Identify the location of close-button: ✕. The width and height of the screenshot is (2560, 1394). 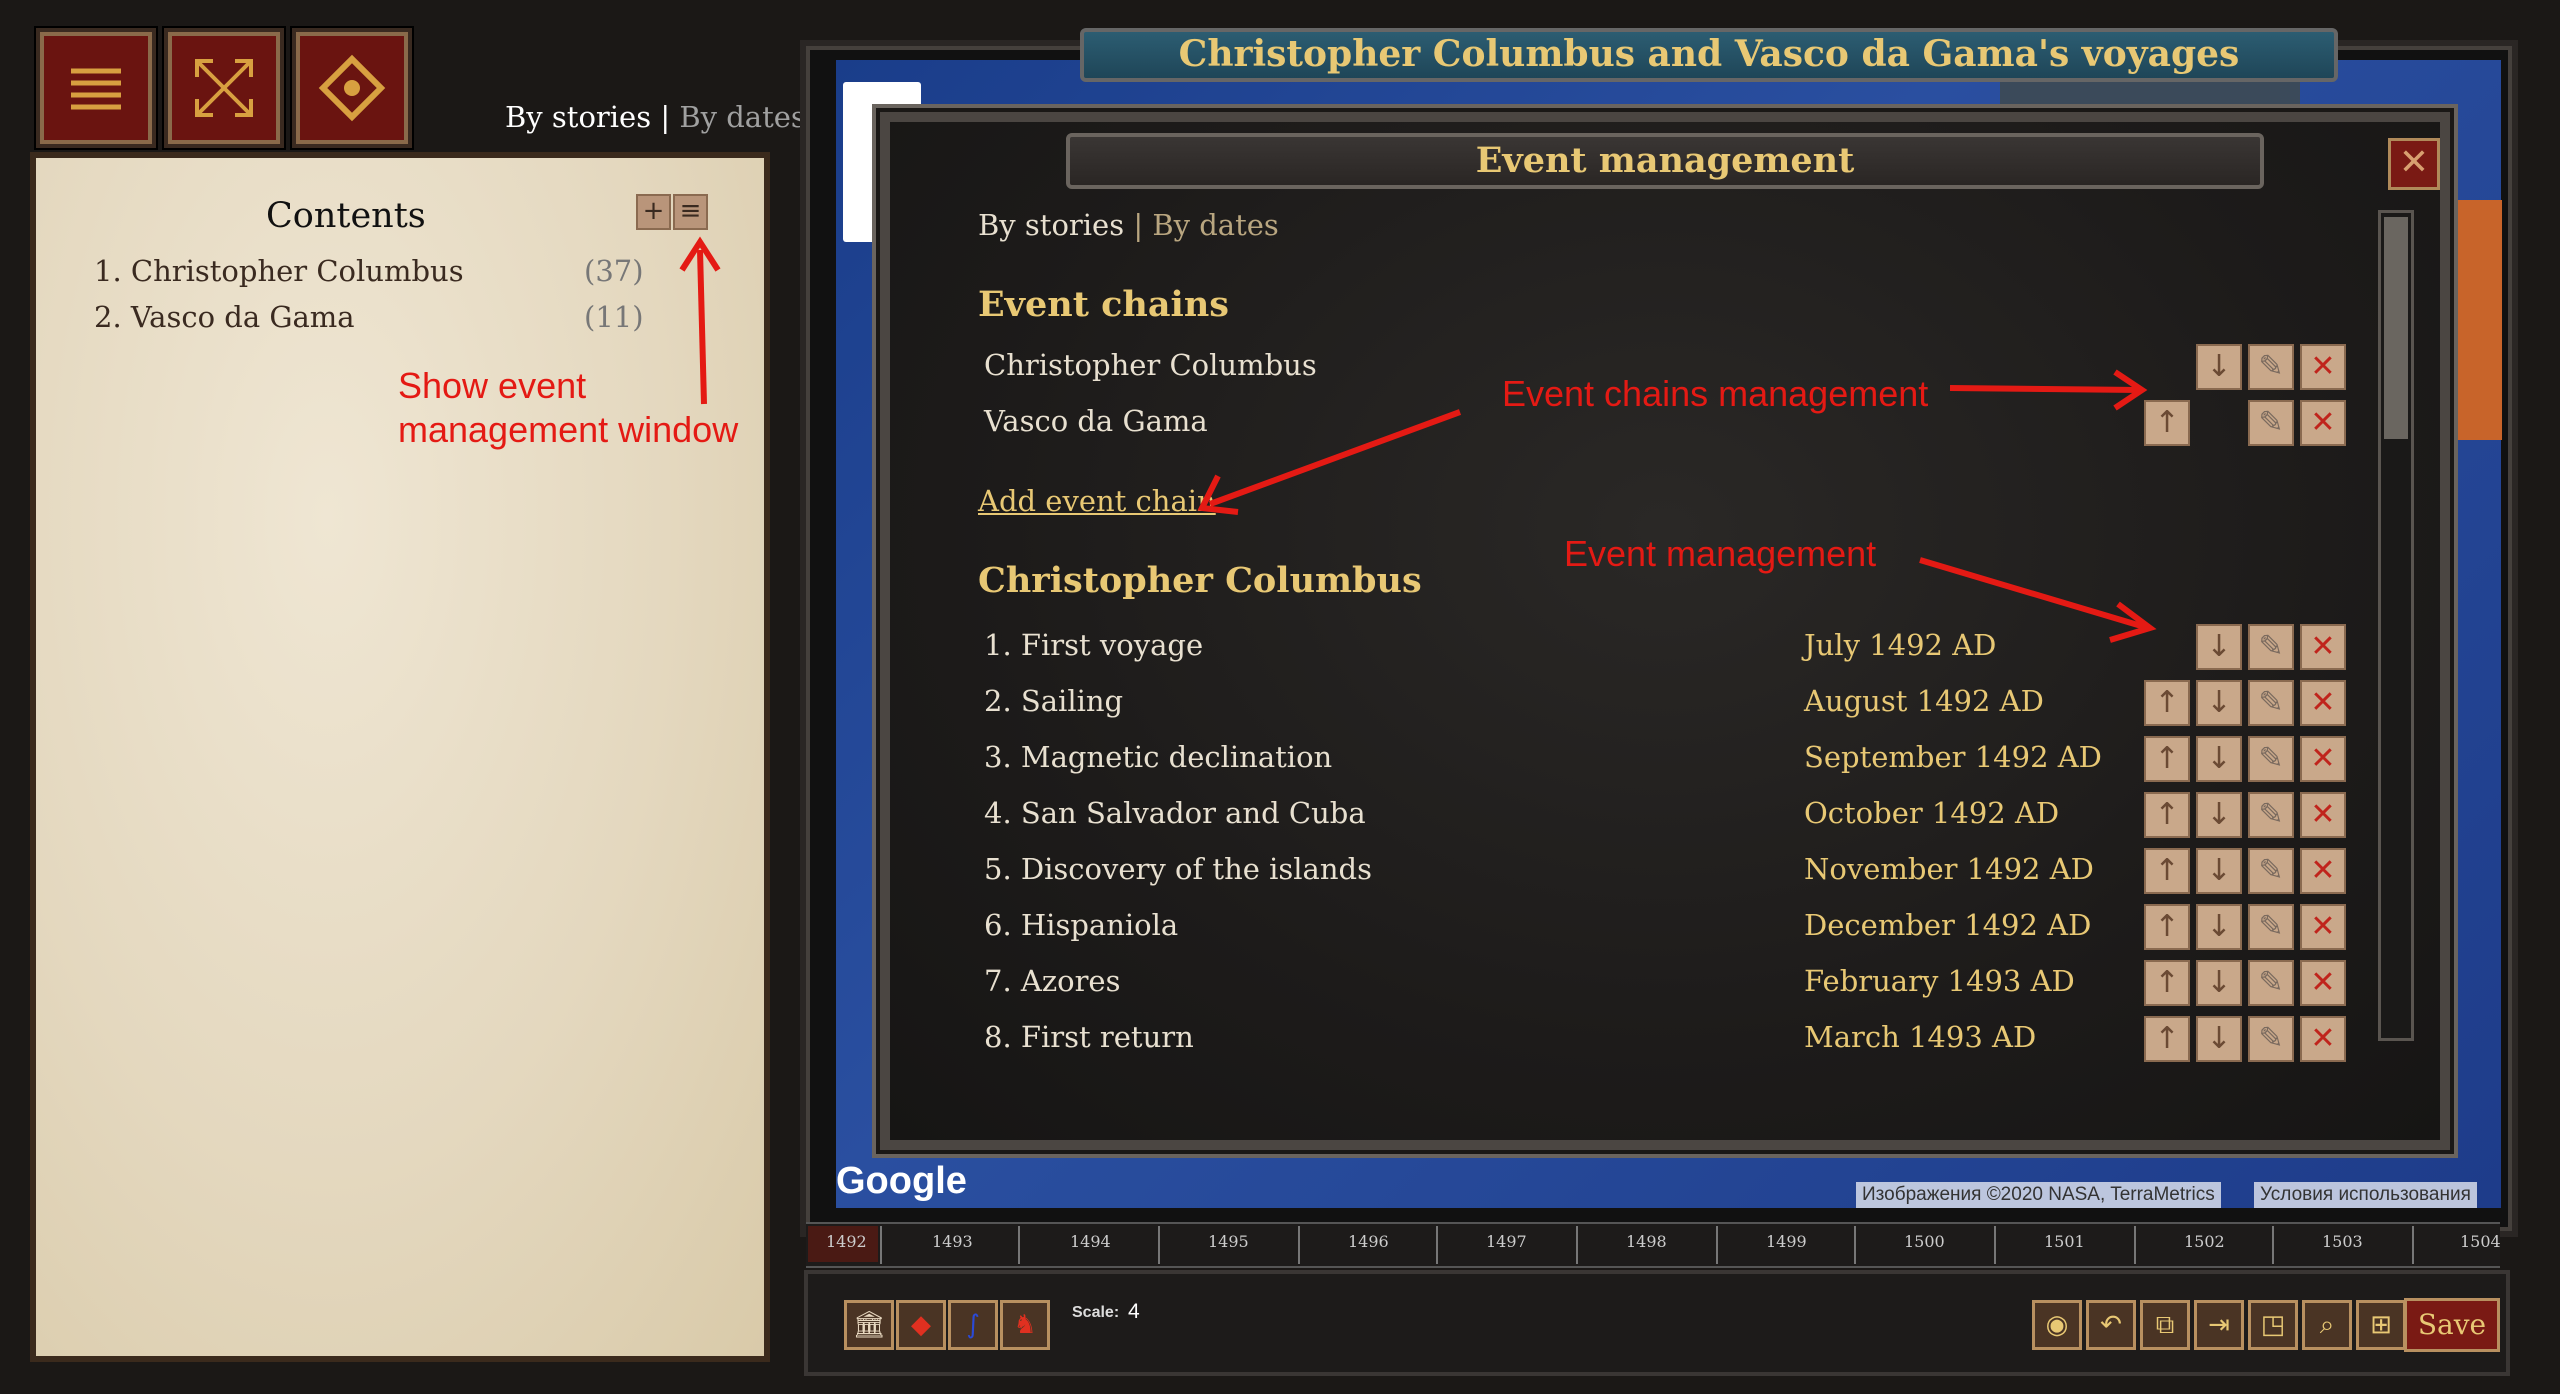
(2414, 164).